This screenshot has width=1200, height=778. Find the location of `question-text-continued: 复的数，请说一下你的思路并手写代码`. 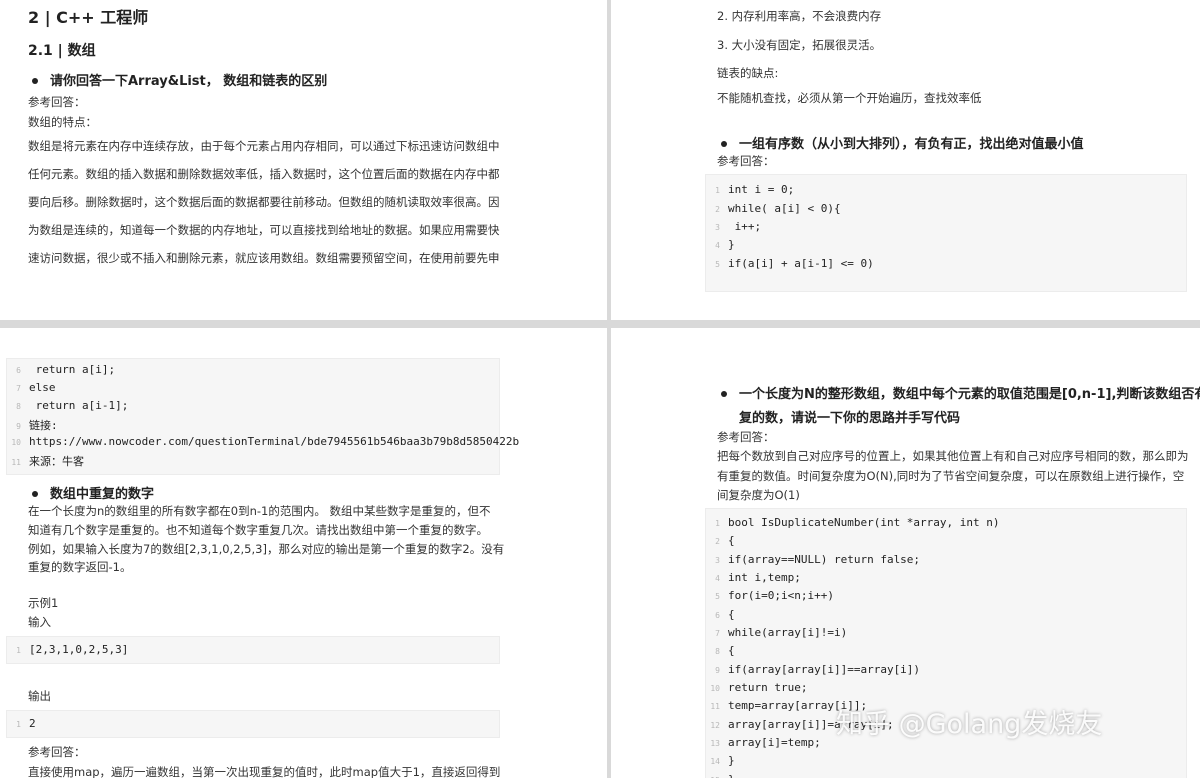

question-text-continued: 复的数，请说一下你的思路并手写代码 is located at coordinates (850, 418).